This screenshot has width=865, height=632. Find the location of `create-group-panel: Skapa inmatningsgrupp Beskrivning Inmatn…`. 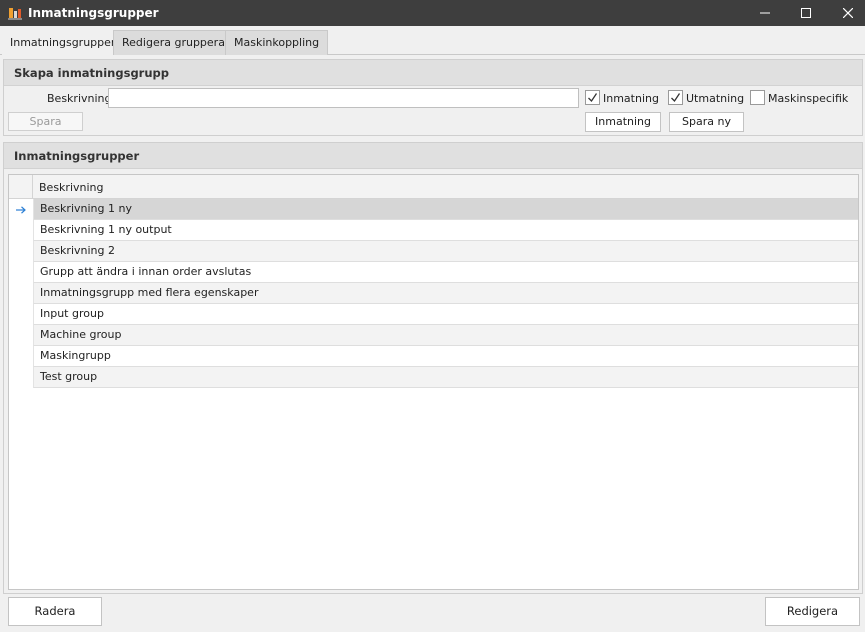

create-group-panel: Skapa inmatningsgrupp Beskrivning Inmatn… is located at coordinates (433, 97).